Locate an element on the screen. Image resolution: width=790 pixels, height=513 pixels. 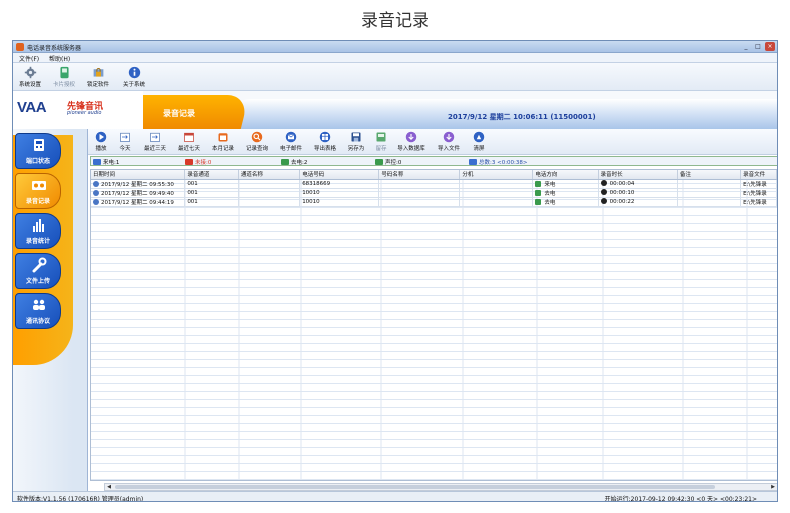
cell-direction-text: 来电 is located at coordinates (550, 184).